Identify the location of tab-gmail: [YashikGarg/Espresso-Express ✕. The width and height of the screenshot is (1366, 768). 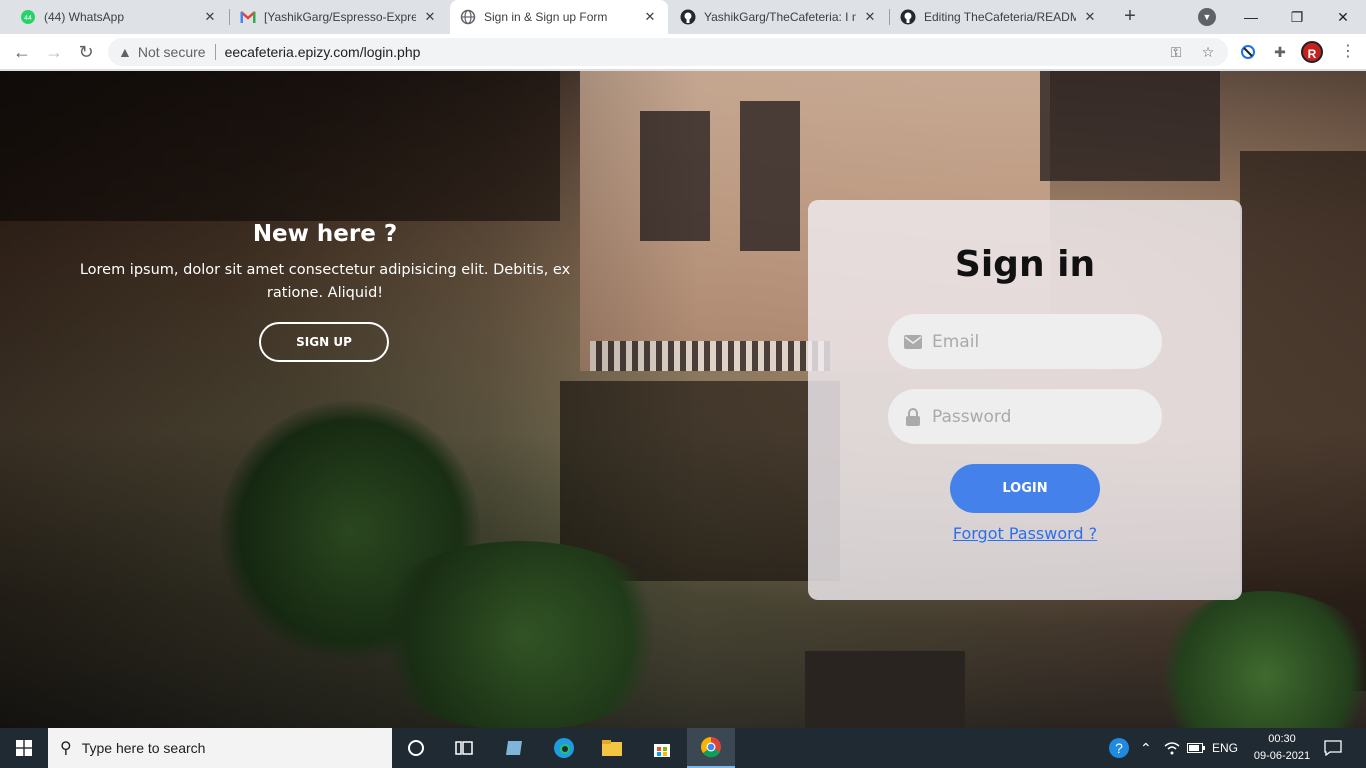
(339, 17).